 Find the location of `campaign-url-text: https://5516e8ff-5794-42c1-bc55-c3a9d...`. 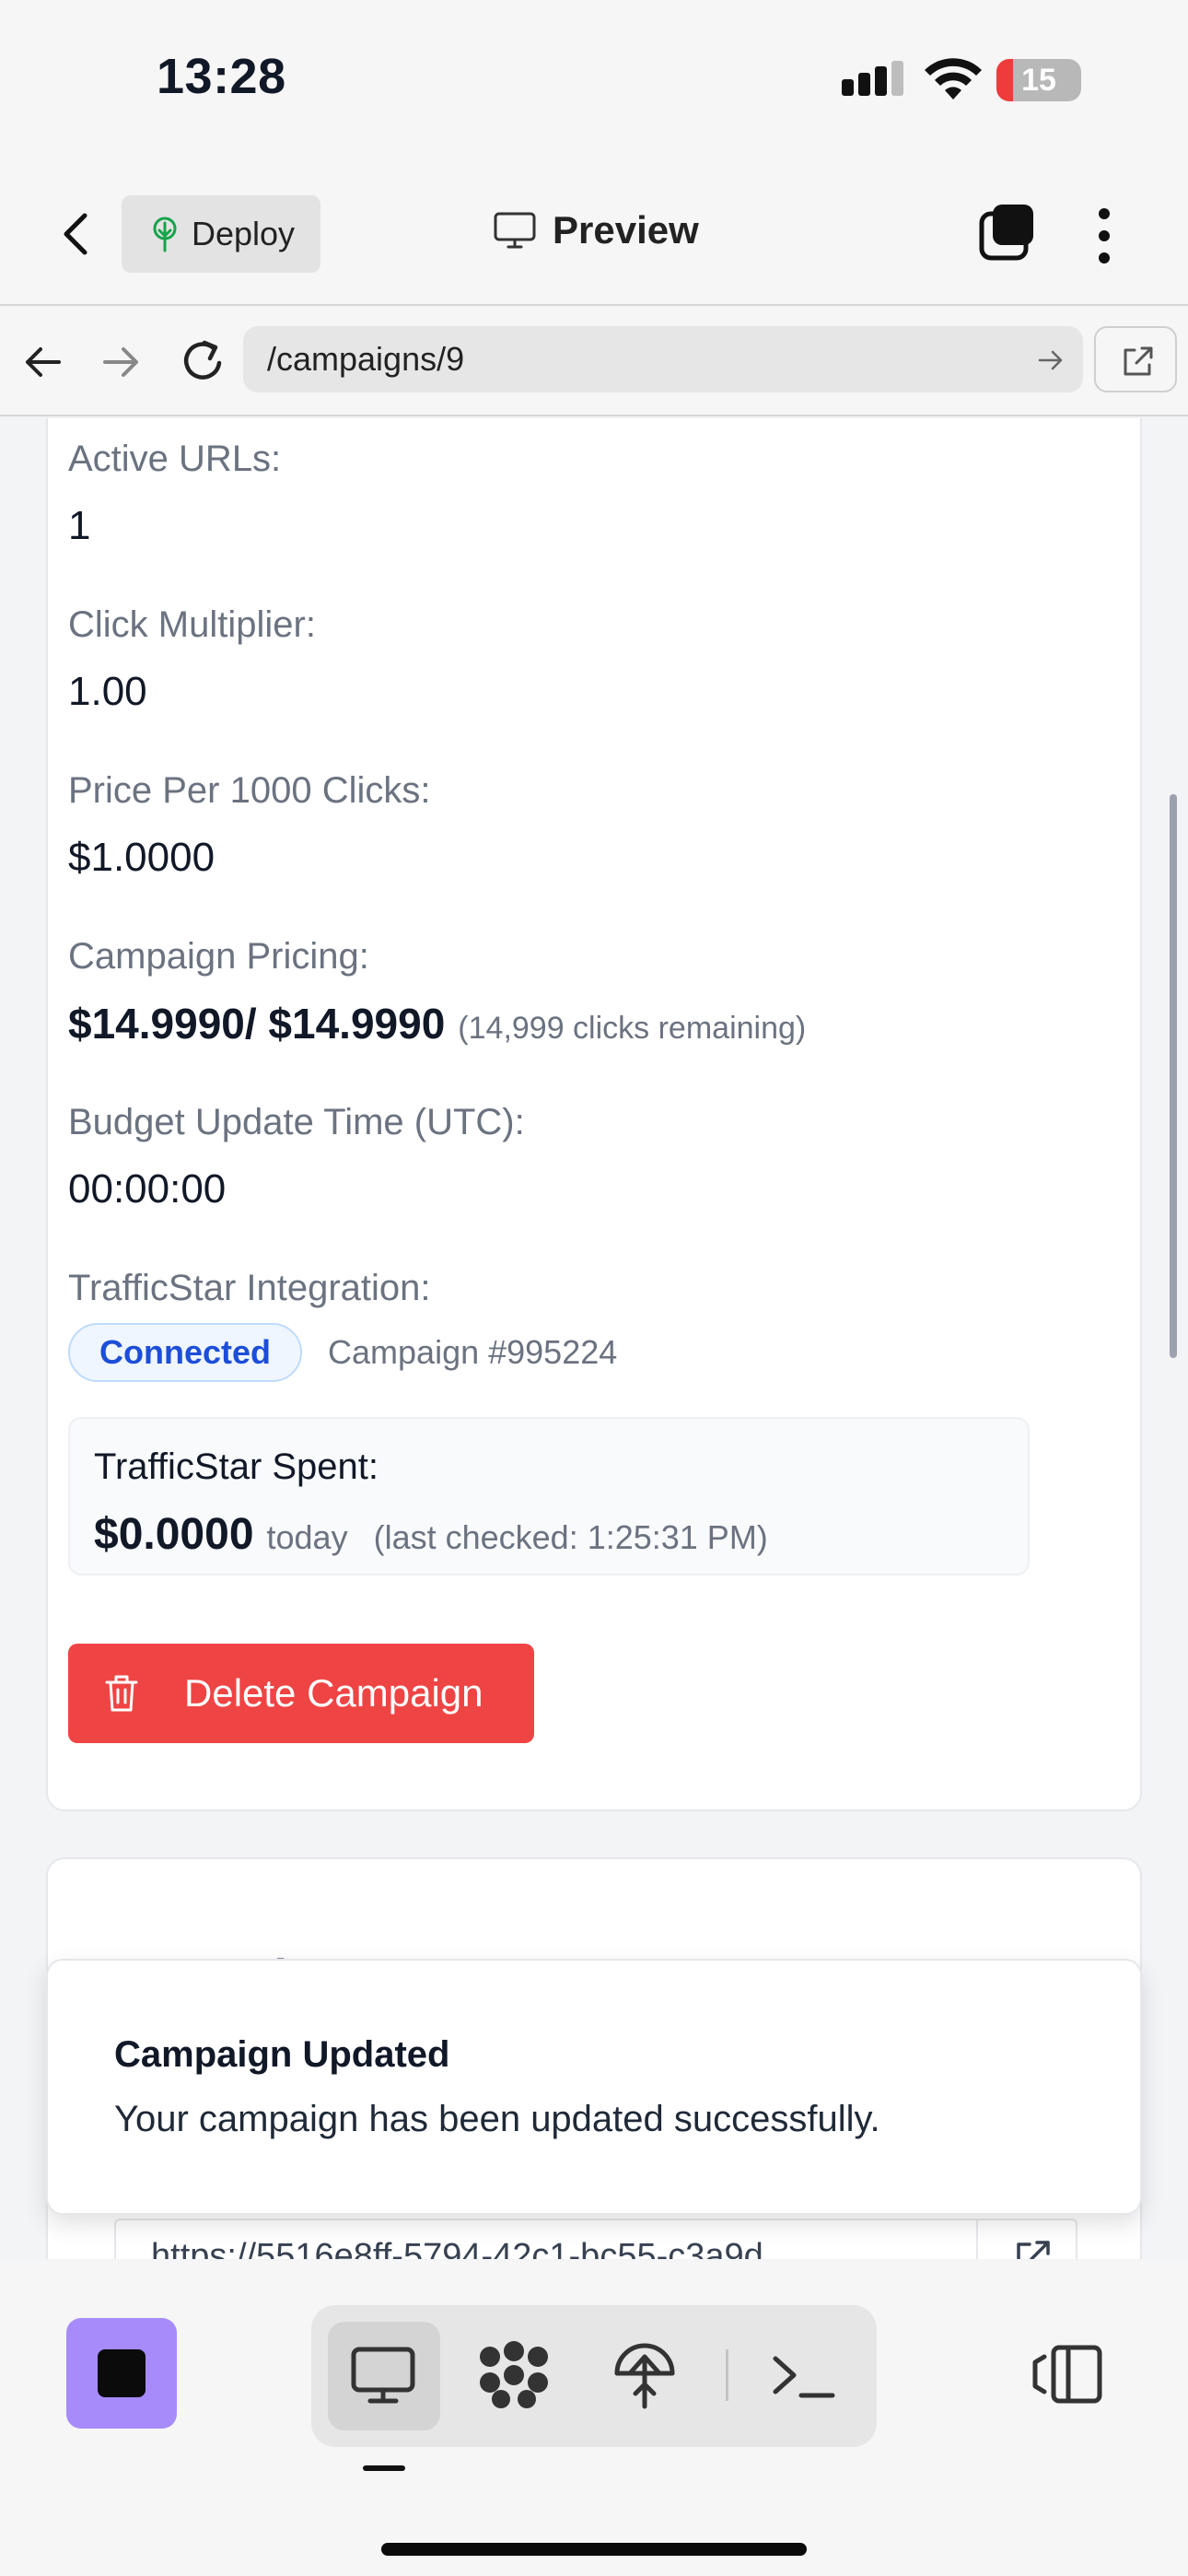

campaign-url-text: https://5516e8ff-5794-42c1-bc55-c3a9d... is located at coordinates (472, 2248).